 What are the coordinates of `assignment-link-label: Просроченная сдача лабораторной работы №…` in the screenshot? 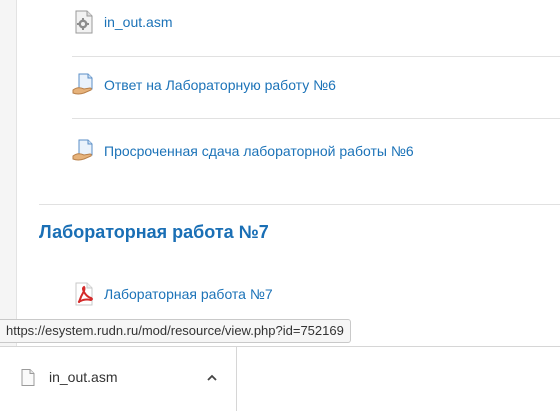 It's located at (259, 151).